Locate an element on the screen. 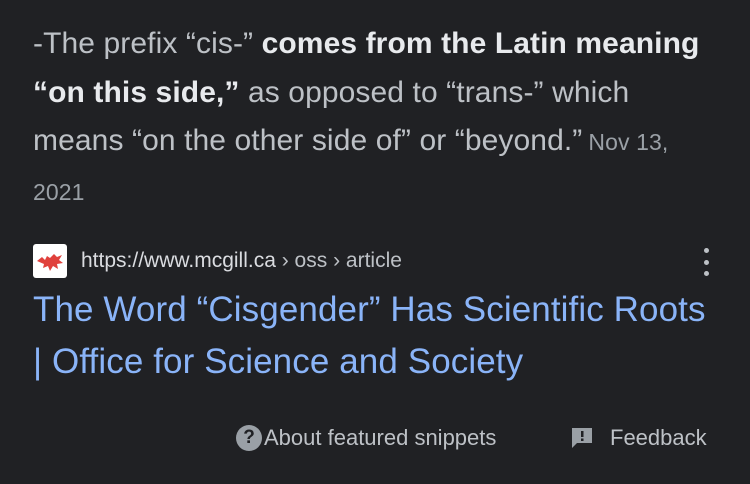 This screenshot has height=484, width=750. source-breadcrumbs: › oss › article is located at coordinates (338, 260).